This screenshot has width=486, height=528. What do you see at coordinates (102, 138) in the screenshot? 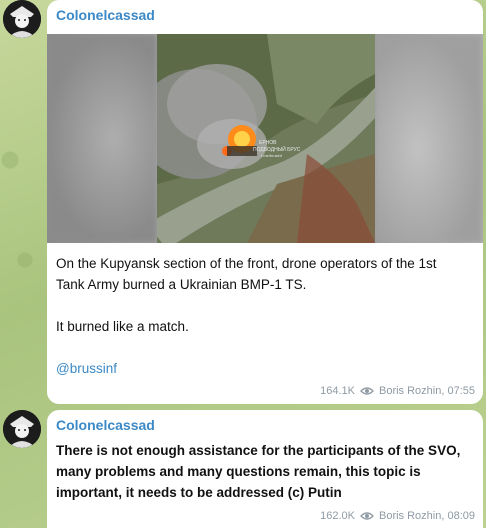
I see `media-blur-left` at bounding box center [102, 138].